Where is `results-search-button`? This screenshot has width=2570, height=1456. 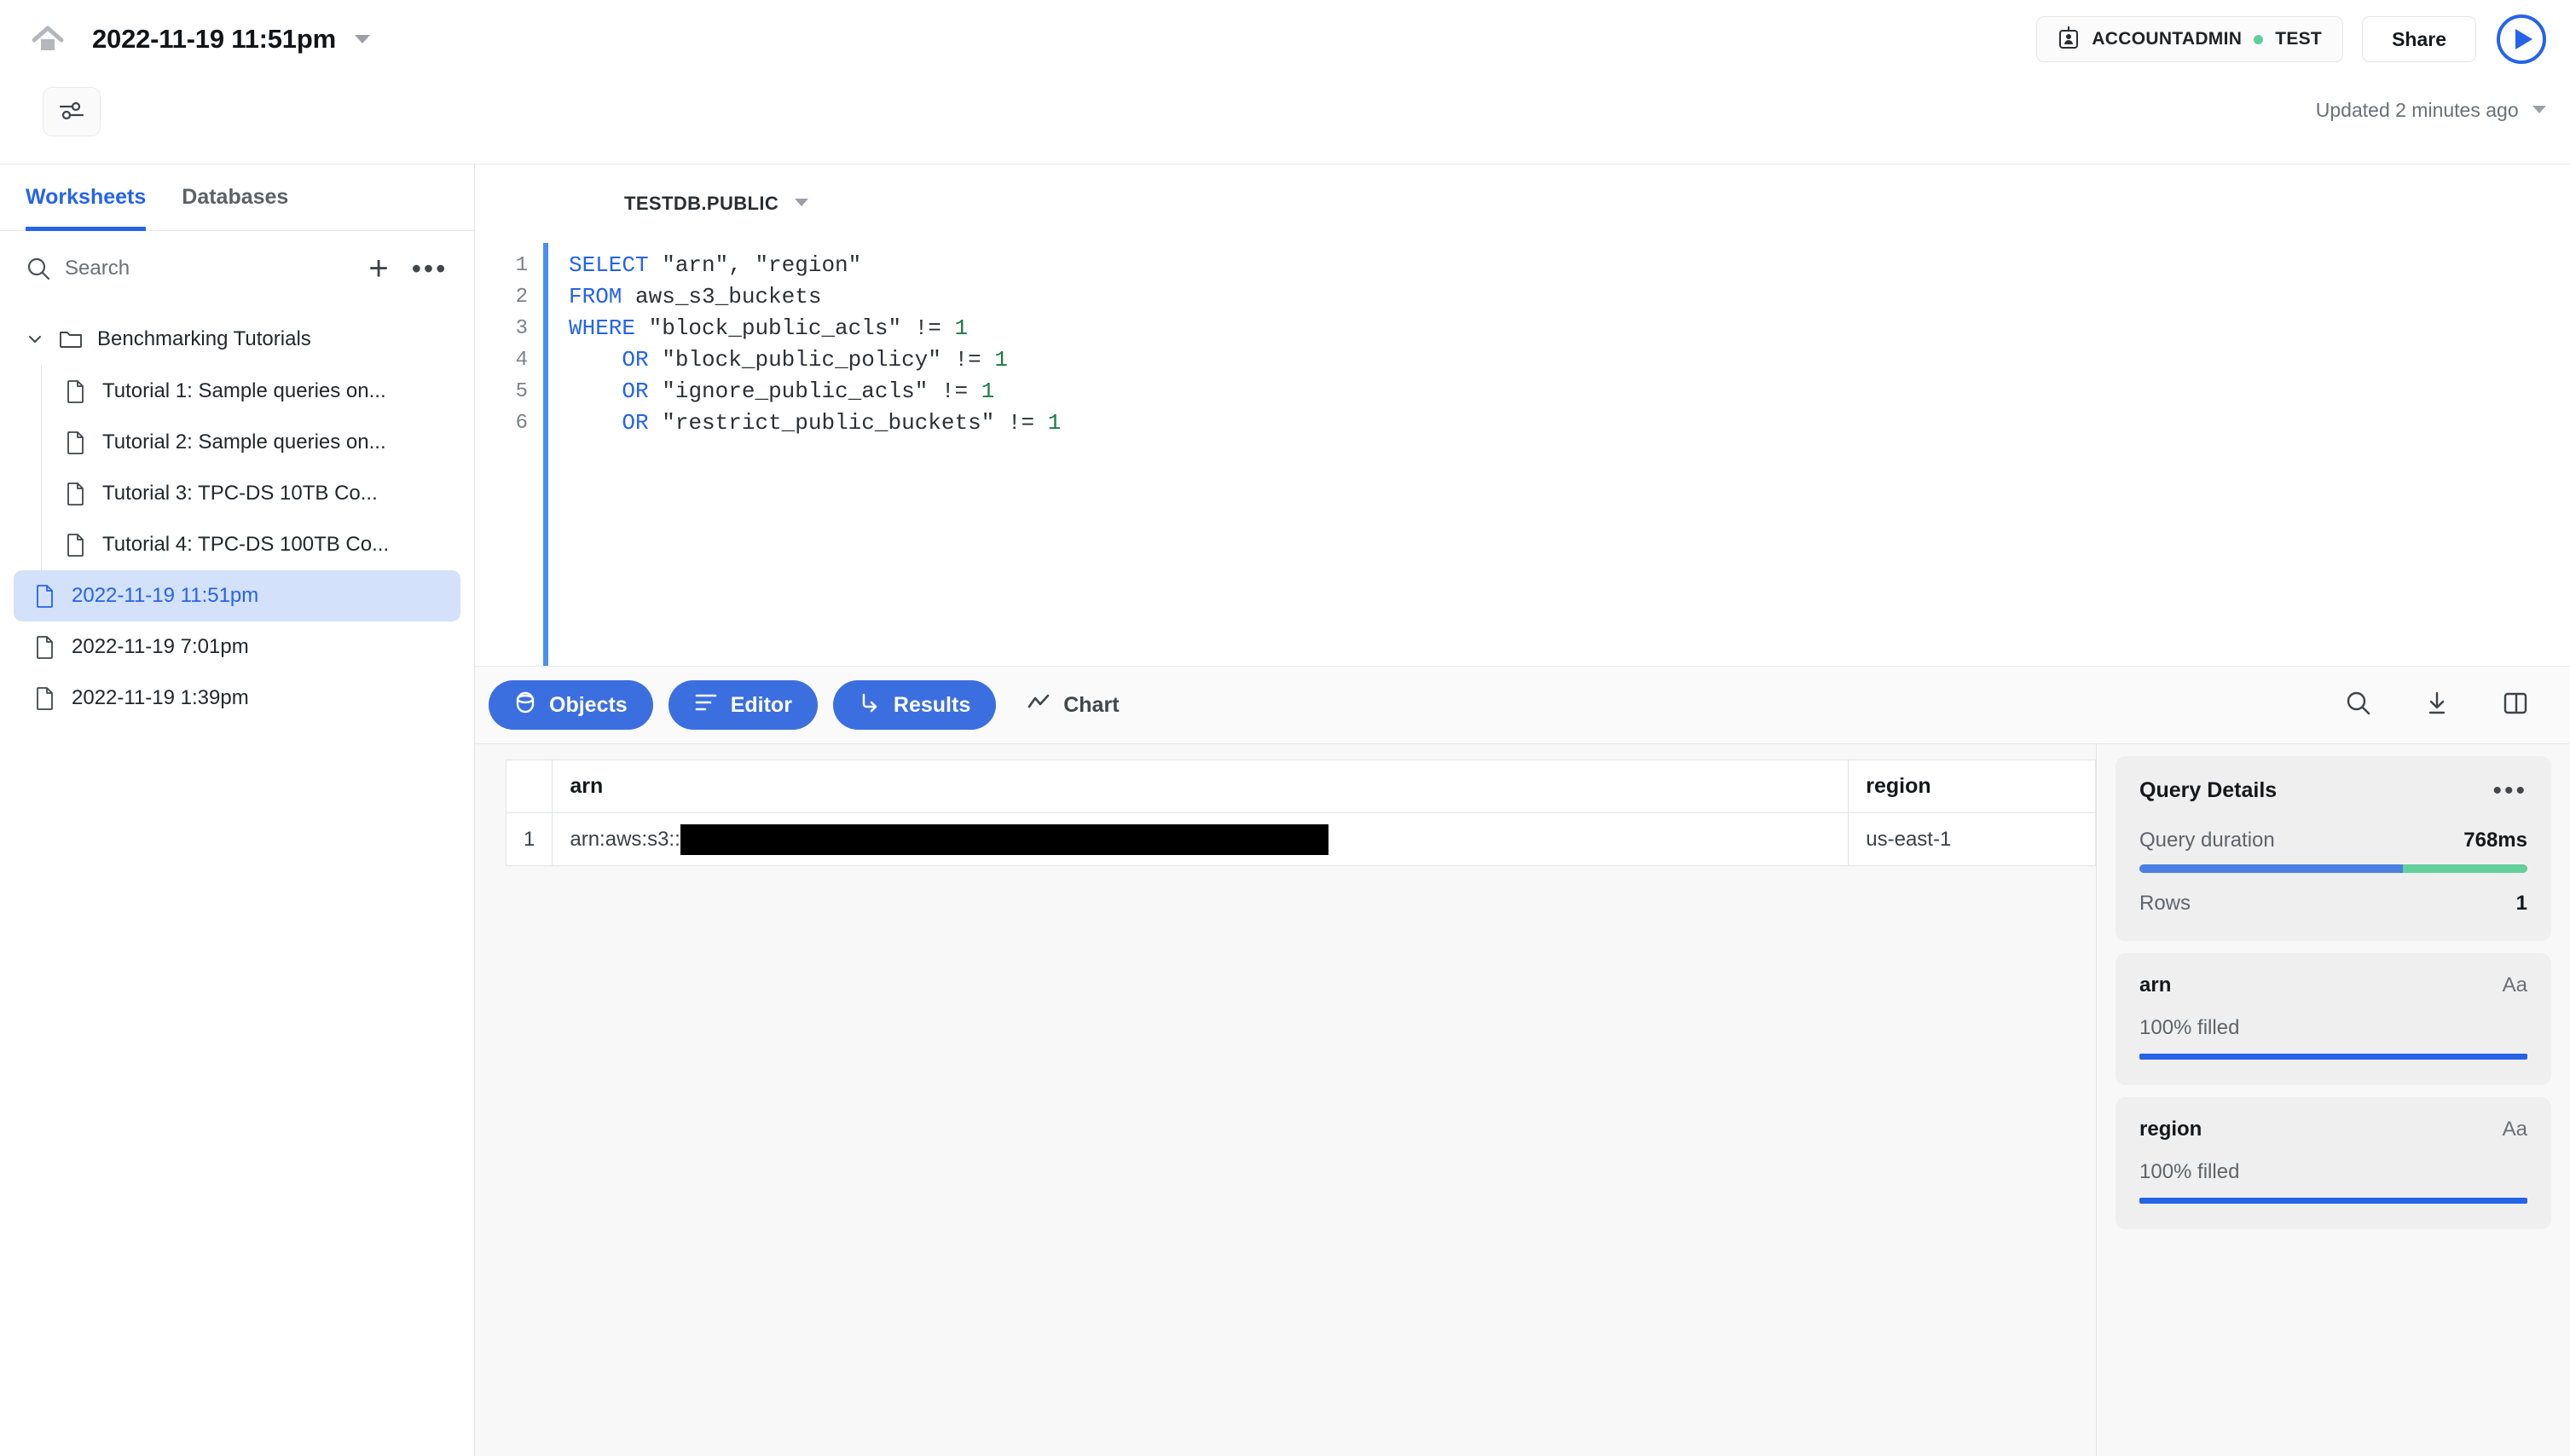 results-search-button is located at coordinates (2358, 705).